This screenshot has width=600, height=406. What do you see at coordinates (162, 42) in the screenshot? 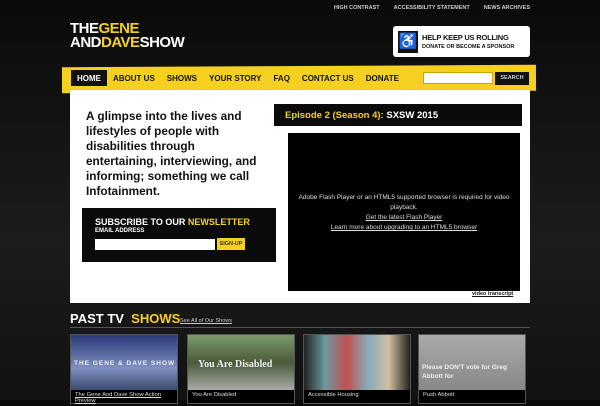
I see `logo-show: SHOW` at bounding box center [162, 42].